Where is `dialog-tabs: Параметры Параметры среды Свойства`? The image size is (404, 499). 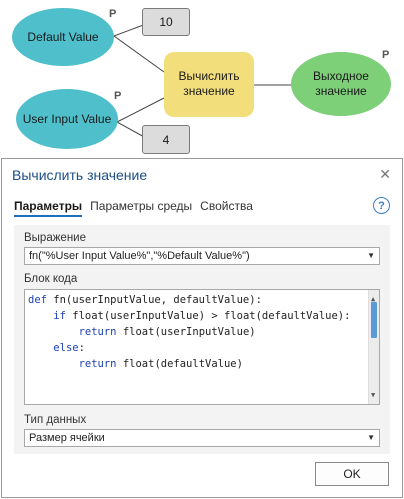 dialog-tabs: Параметры Параметры среды Свойства is located at coordinates (133, 208).